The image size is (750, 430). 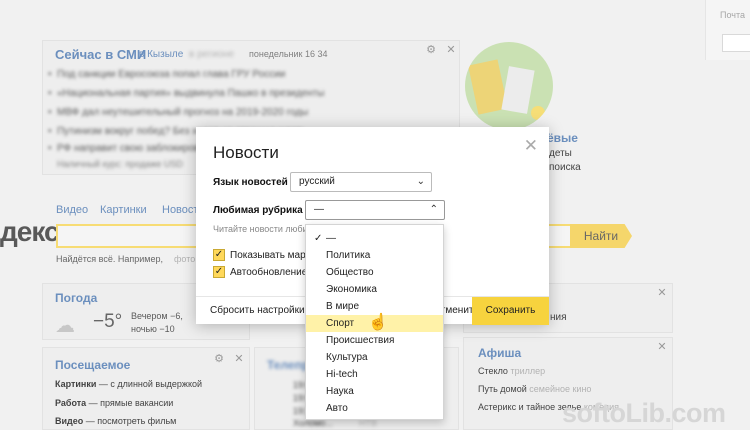 What do you see at coordinates (361, 182) in the screenshot?
I see `language-select: русский ⌄` at bounding box center [361, 182].